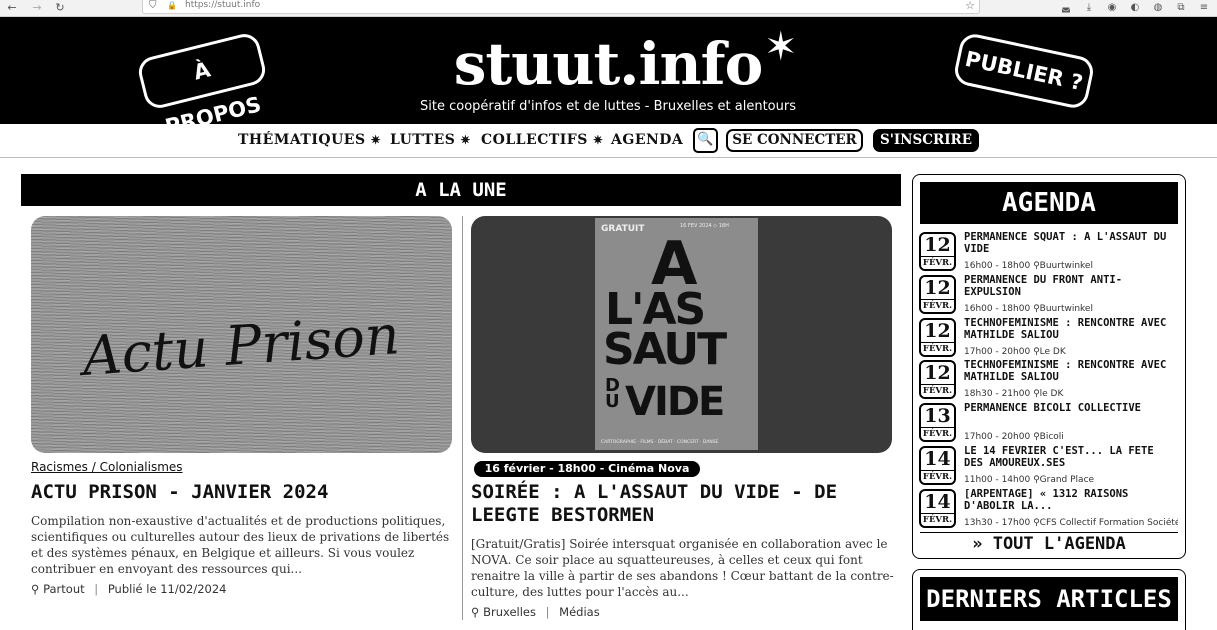  What do you see at coordinates (926, 140) in the screenshot?
I see `signup-button: S'INSCRIRE` at bounding box center [926, 140].